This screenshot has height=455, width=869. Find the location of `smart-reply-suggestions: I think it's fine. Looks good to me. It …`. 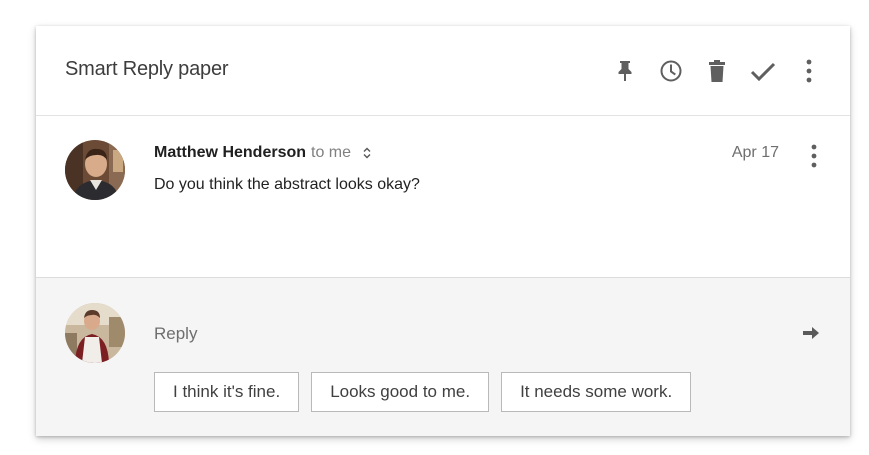

smart-reply-suggestions: I think it's fine. Looks good to me. It … is located at coordinates (428, 392).